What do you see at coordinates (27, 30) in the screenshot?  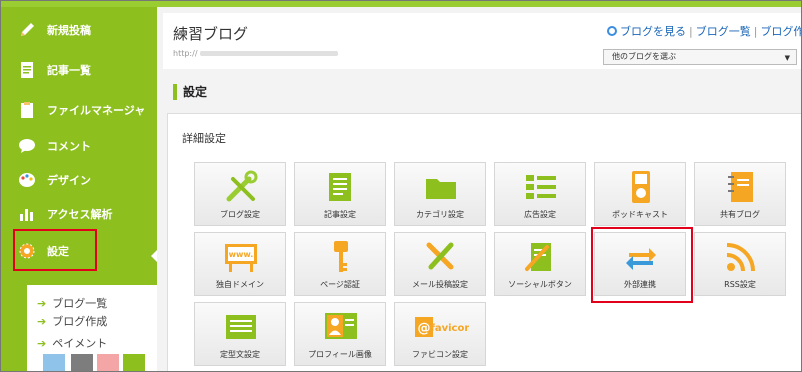 I see `pencil-icon` at bounding box center [27, 30].